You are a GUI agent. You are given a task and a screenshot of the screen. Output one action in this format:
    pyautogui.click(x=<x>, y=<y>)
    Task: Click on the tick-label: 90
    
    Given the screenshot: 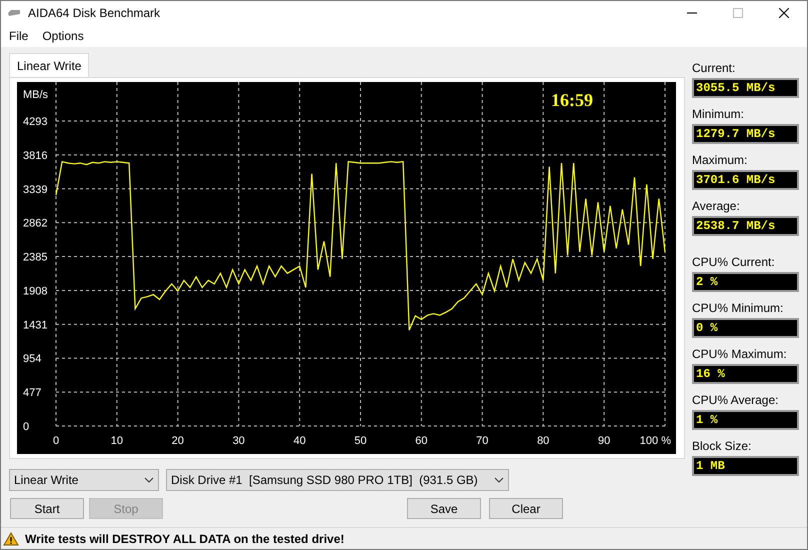 What is the action you would take?
    pyautogui.click(x=604, y=441)
    